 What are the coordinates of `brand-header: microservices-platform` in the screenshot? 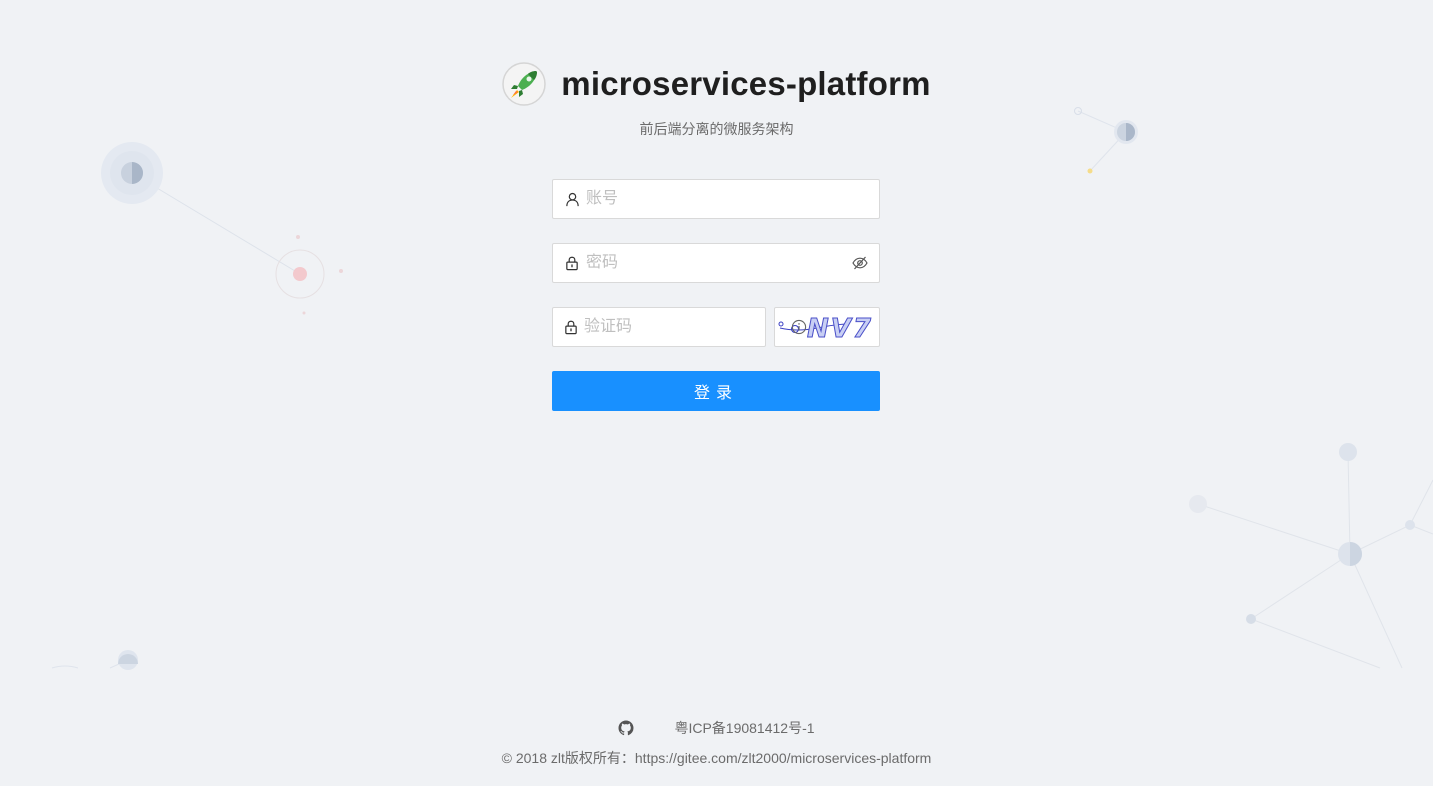 It's located at (716, 84).